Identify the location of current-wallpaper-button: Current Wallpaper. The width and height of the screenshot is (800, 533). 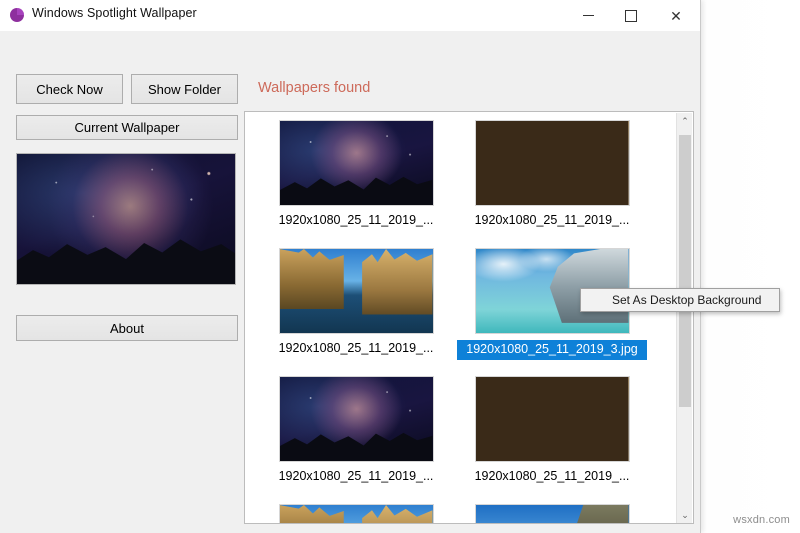
(127, 127).